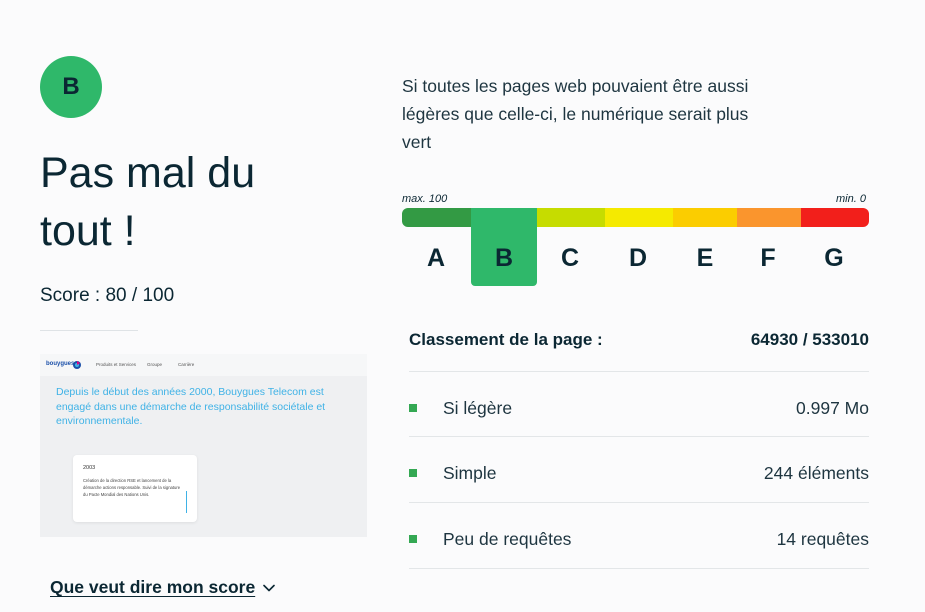  Describe the element at coordinates (71, 87) in the screenshot. I see `grade-badge: B` at that location.